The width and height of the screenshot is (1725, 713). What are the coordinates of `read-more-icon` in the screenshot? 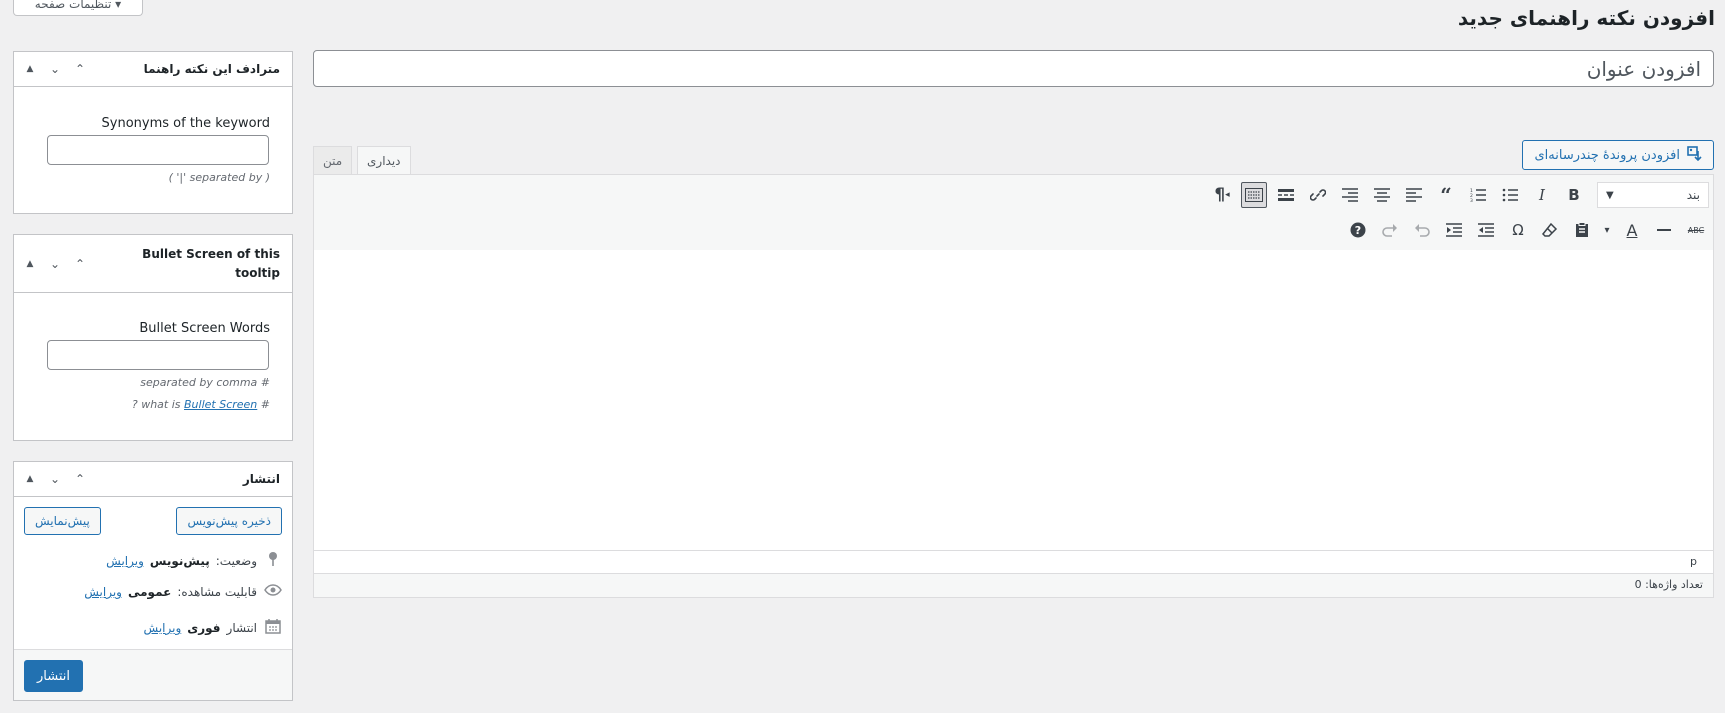 It's located at (1286, 195).